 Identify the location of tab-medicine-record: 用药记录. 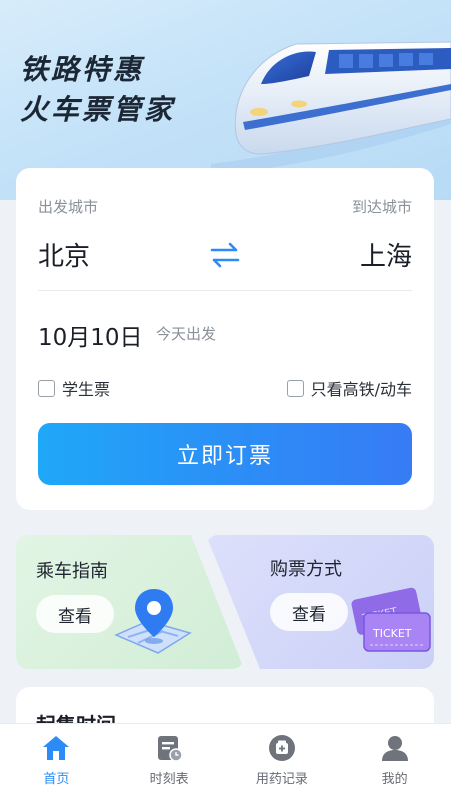
(282, 762).